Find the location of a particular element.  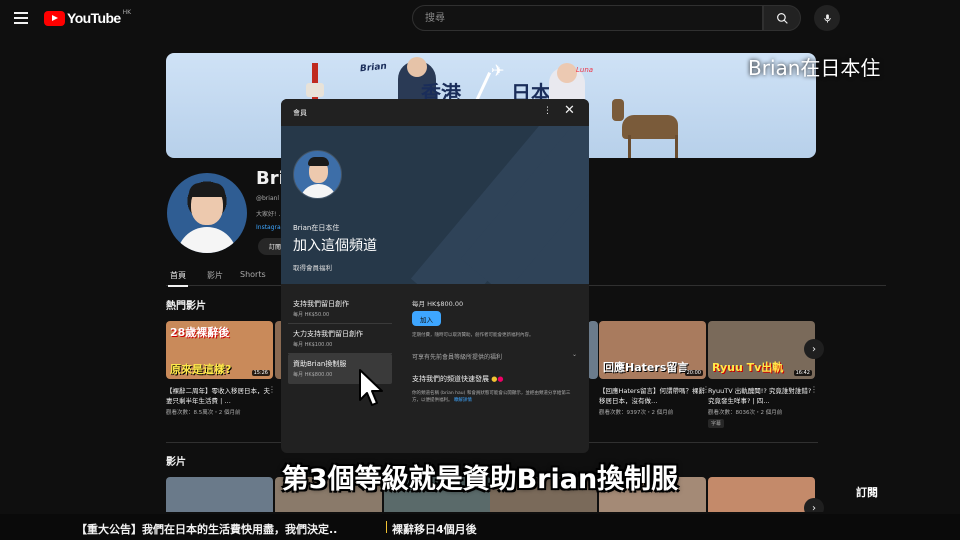

search-box is located at coordinates (587, 18).